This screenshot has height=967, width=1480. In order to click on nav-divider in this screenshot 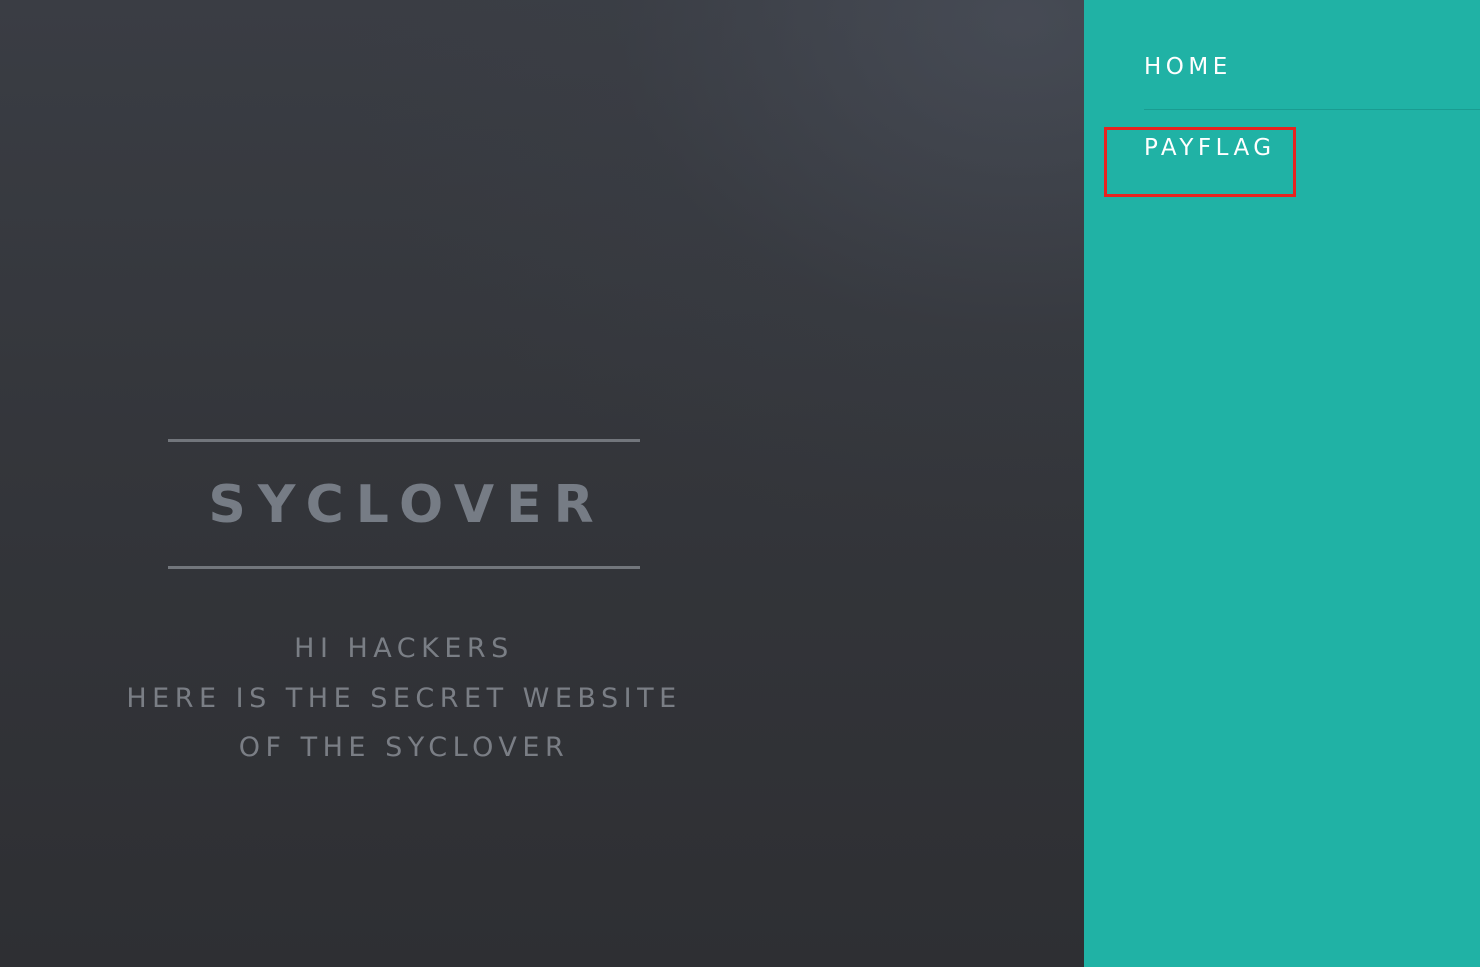, I will do `click(1312, 109)`.